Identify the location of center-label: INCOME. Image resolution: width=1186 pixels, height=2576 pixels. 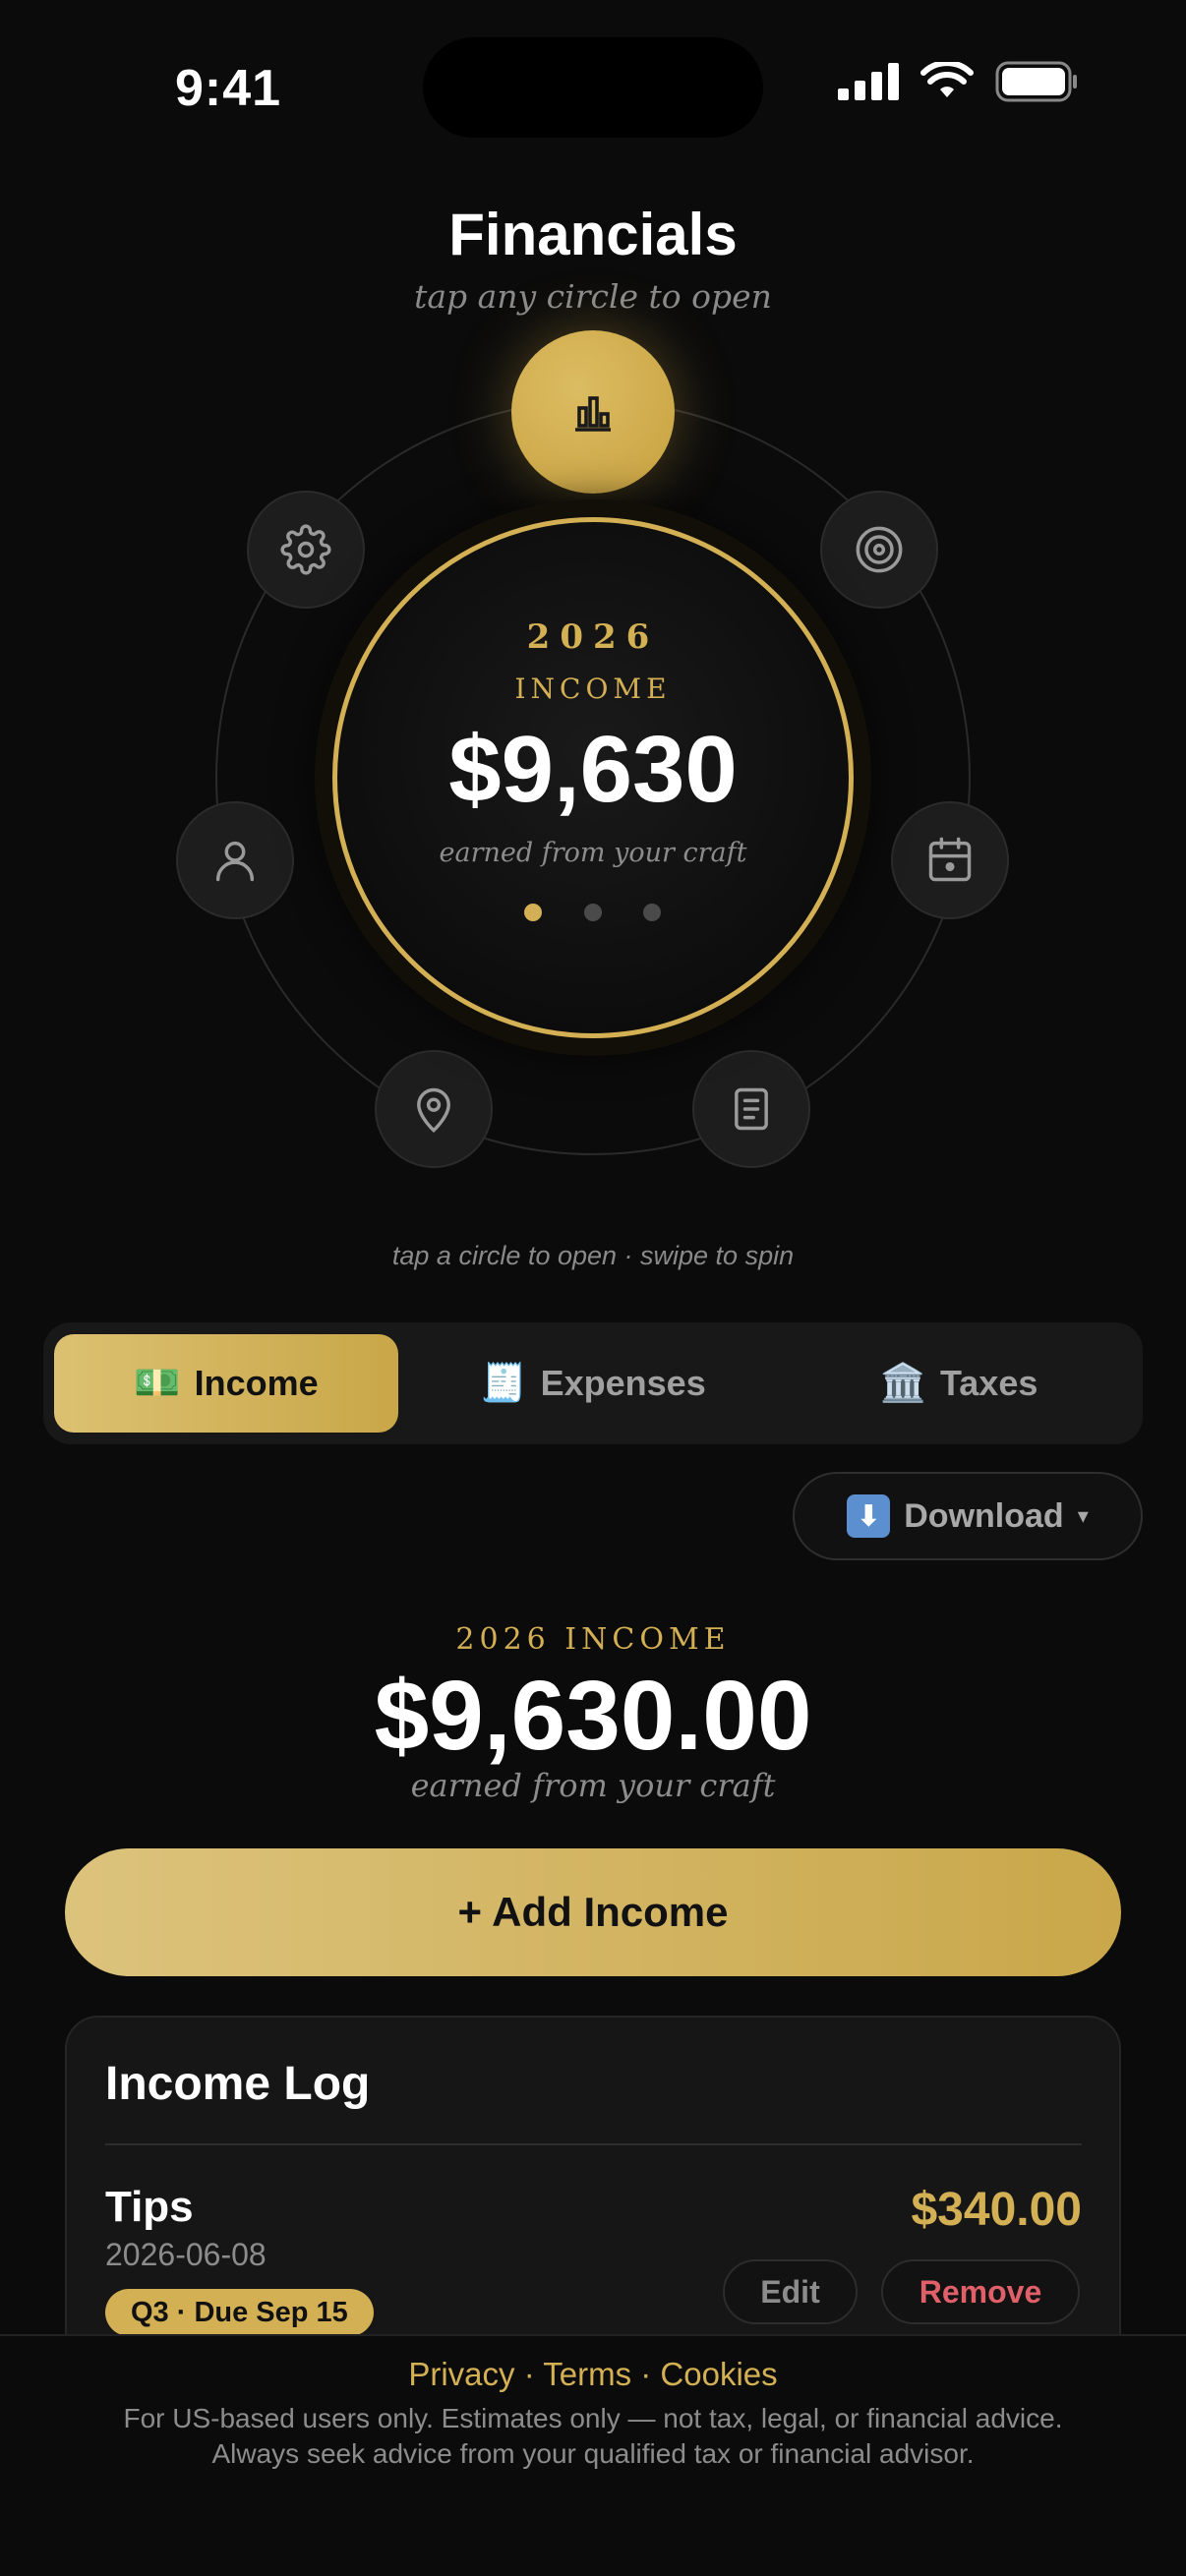
(593, 689).